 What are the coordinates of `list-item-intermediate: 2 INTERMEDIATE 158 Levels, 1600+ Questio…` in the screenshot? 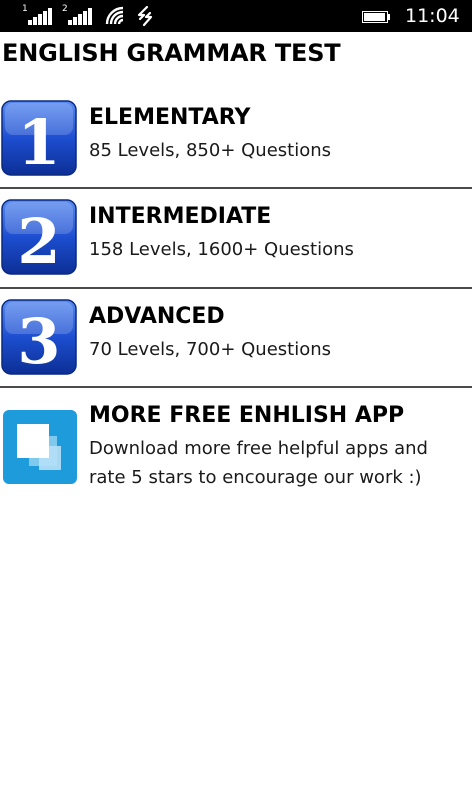 It's located at (236, 241).